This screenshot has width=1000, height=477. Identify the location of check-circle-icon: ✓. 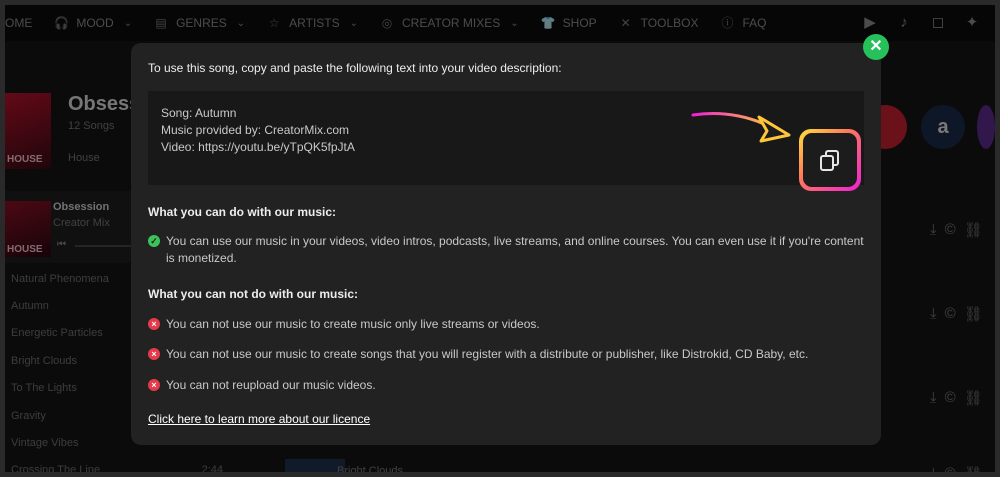
(154, 241).